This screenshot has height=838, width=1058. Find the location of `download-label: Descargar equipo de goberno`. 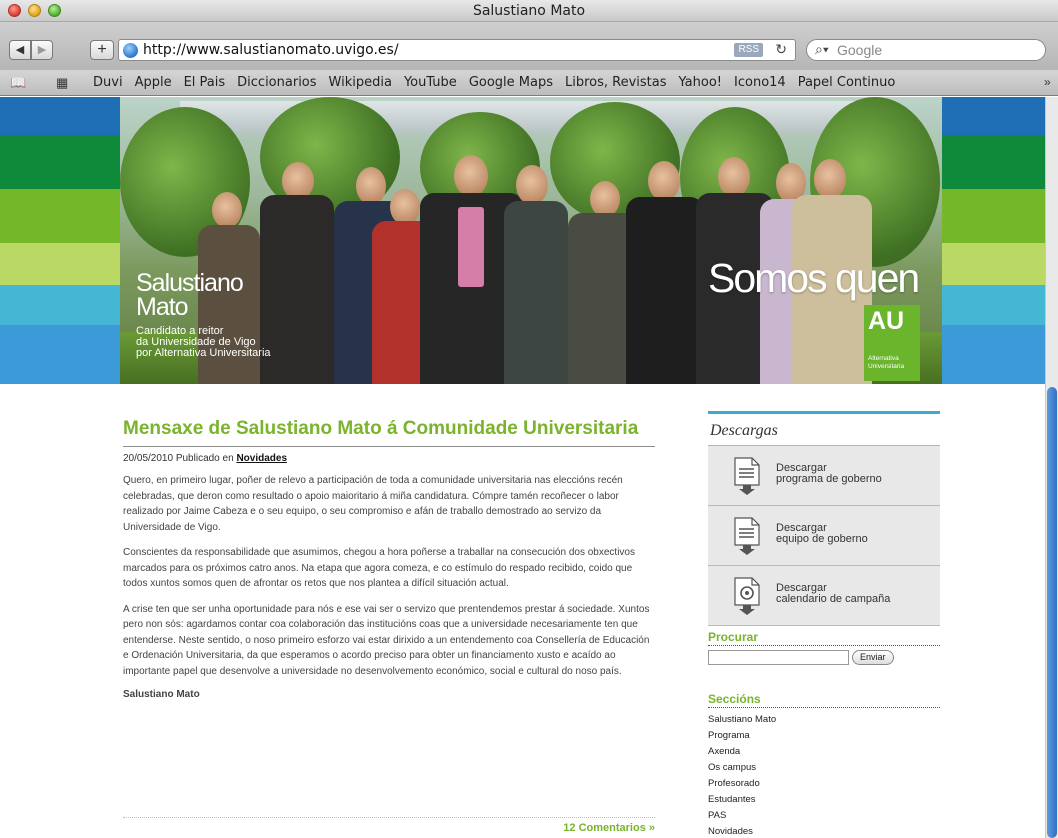

download-label: Descargar equipo de goberno is located at coordinates (822, 534).